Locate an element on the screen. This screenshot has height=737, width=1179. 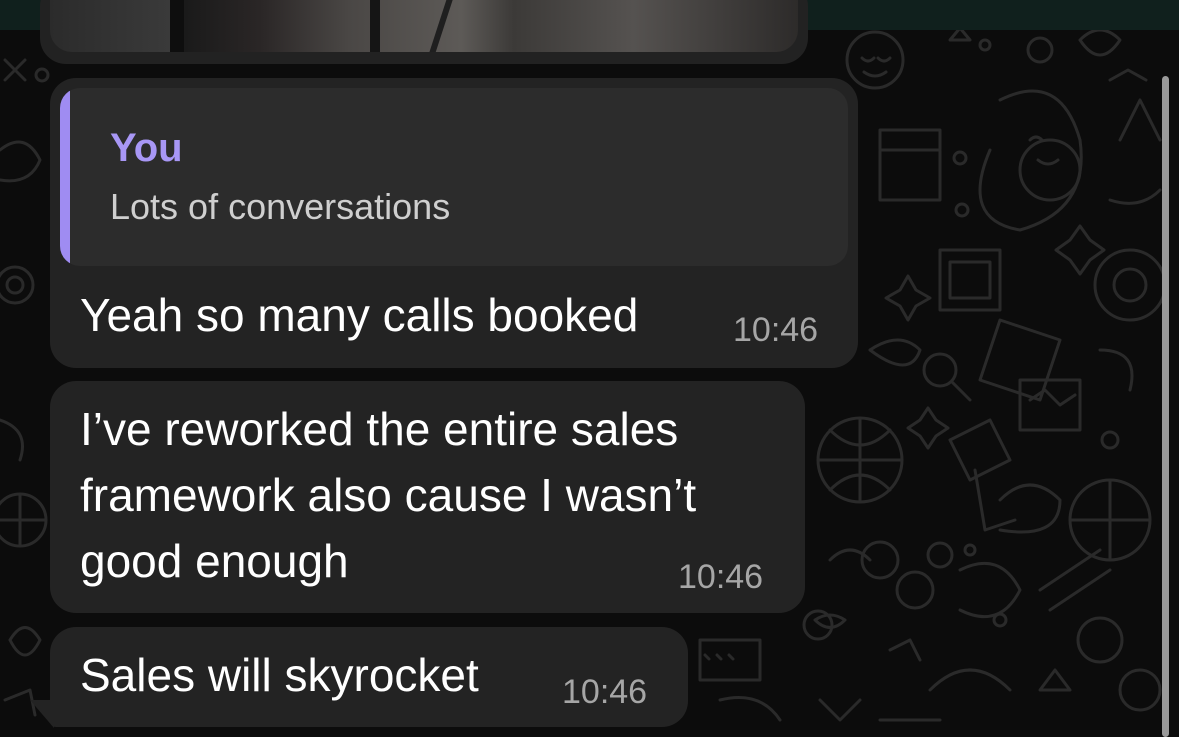
image-message is located at coordinates (424, 32).